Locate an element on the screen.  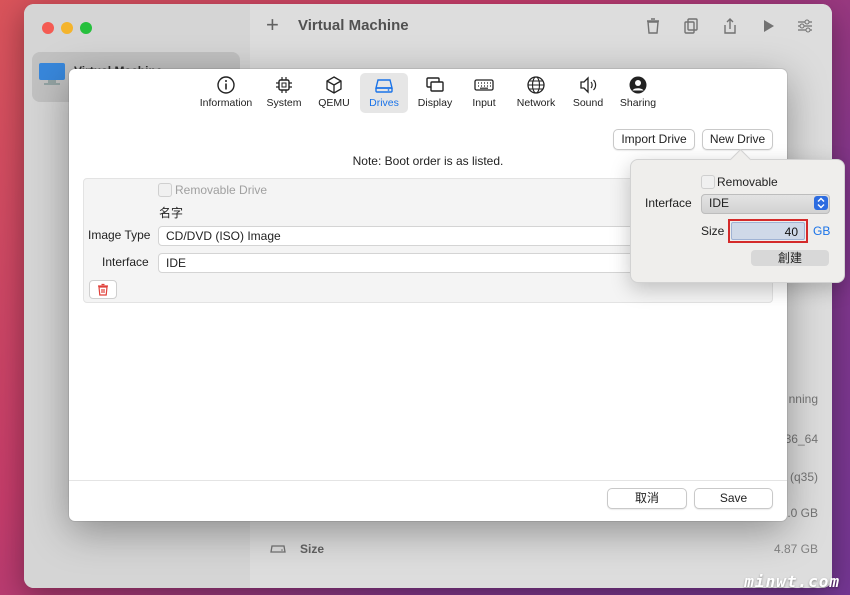
tab-information-label: Information is located at coordinates (226, 103).